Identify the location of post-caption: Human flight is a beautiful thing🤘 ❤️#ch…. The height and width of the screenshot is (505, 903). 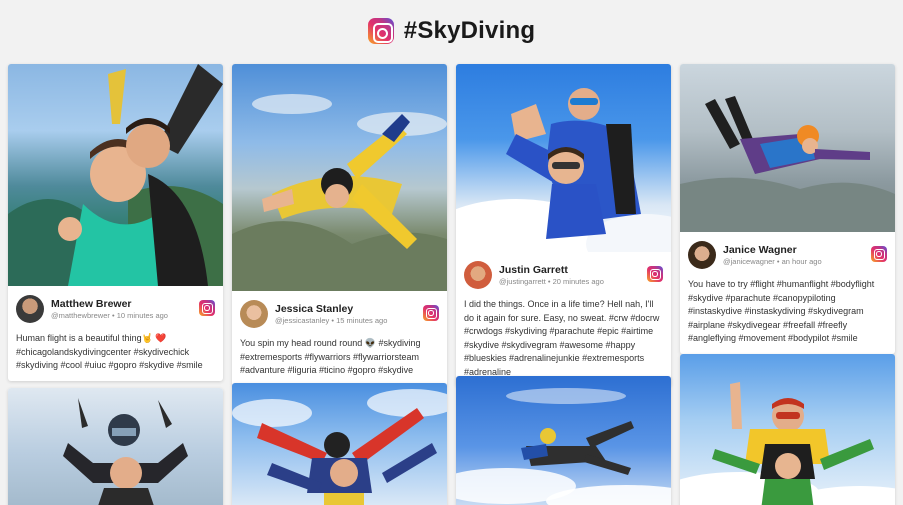
(109, 351).